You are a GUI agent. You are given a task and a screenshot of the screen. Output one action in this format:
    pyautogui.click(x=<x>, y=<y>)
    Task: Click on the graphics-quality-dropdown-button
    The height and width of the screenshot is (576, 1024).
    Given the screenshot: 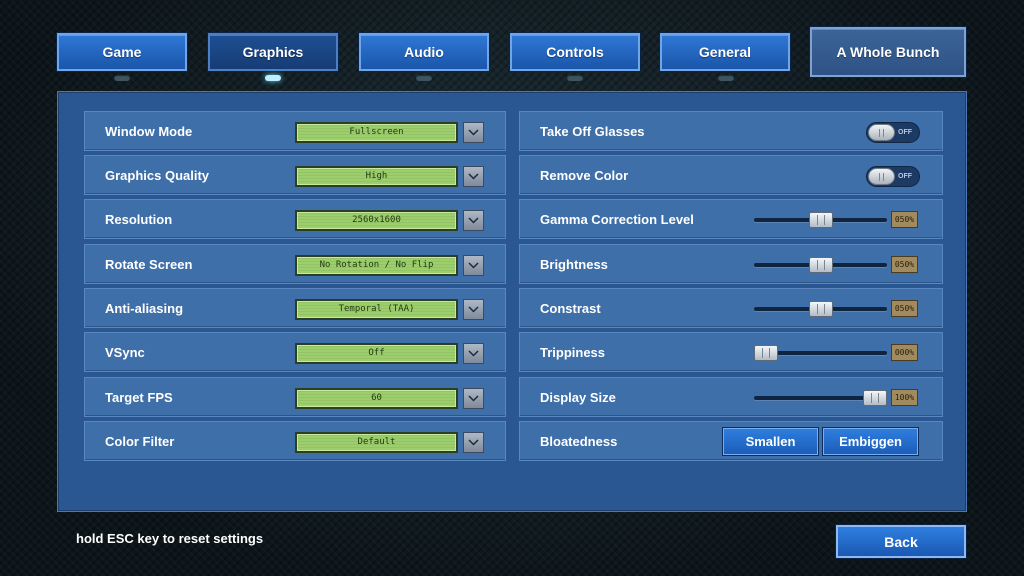 What is the action you would take?
    pyautogui.click(x=473, y=176)
    